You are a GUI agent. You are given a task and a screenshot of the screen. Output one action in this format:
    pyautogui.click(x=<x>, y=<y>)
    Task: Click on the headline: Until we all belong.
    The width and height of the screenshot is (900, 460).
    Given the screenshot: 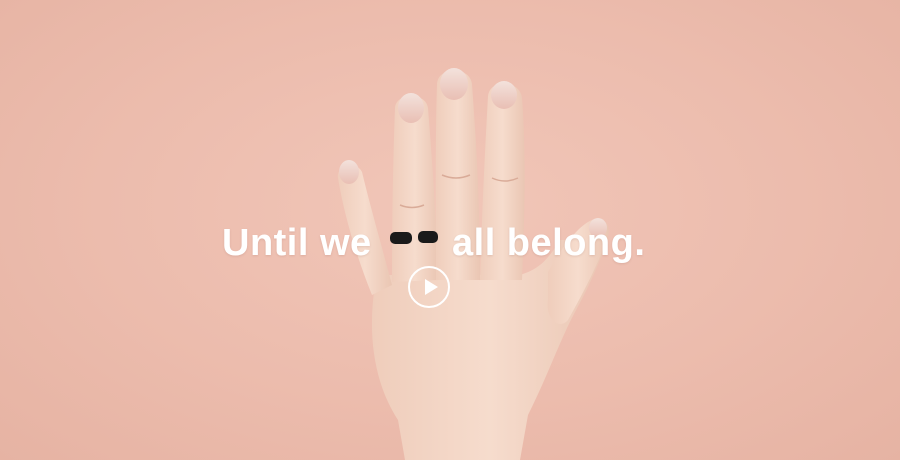 What is the action you would take?
    pyautogui.click(x=450, y=243)
    